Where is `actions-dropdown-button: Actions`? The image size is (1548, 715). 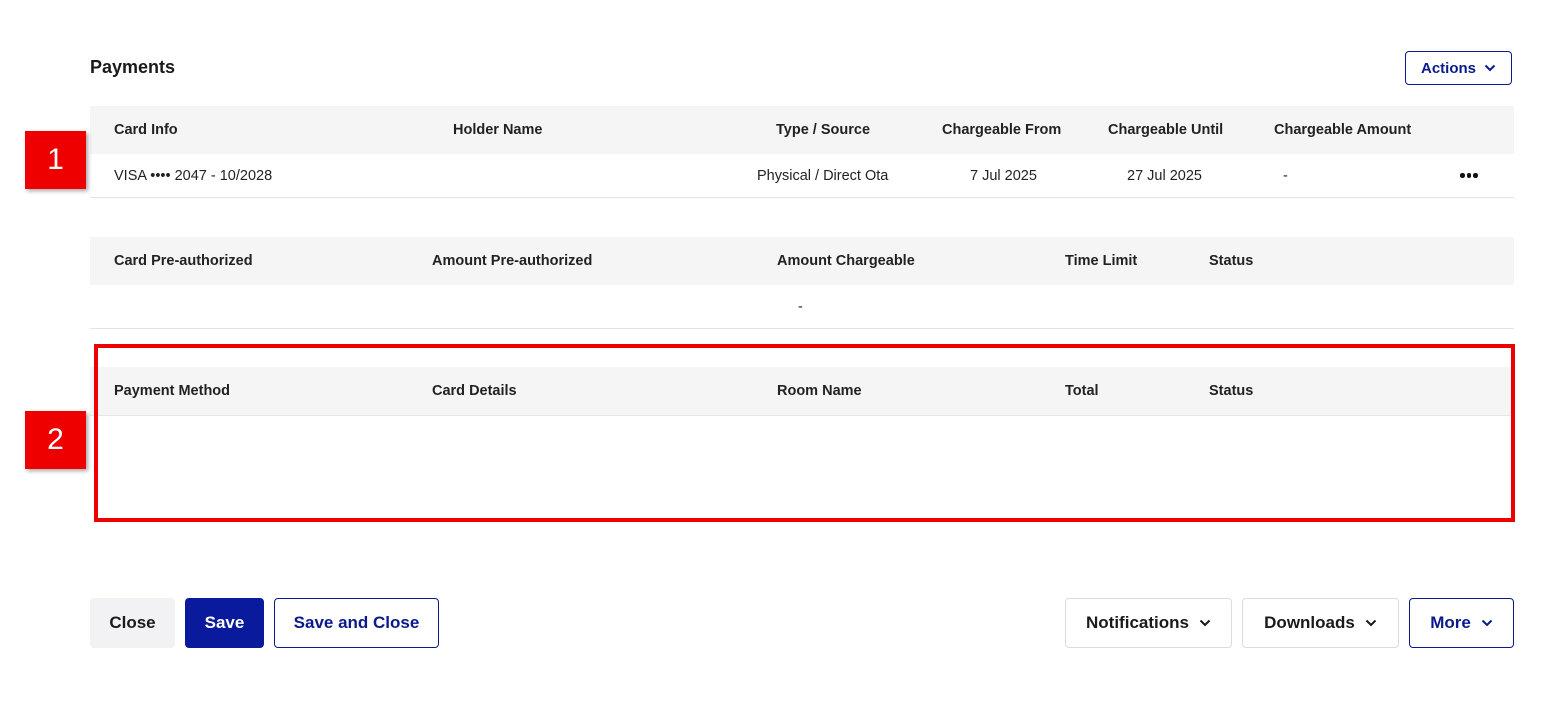
actions-dropdown-button: Actions is located at coordinates (1458, 68).